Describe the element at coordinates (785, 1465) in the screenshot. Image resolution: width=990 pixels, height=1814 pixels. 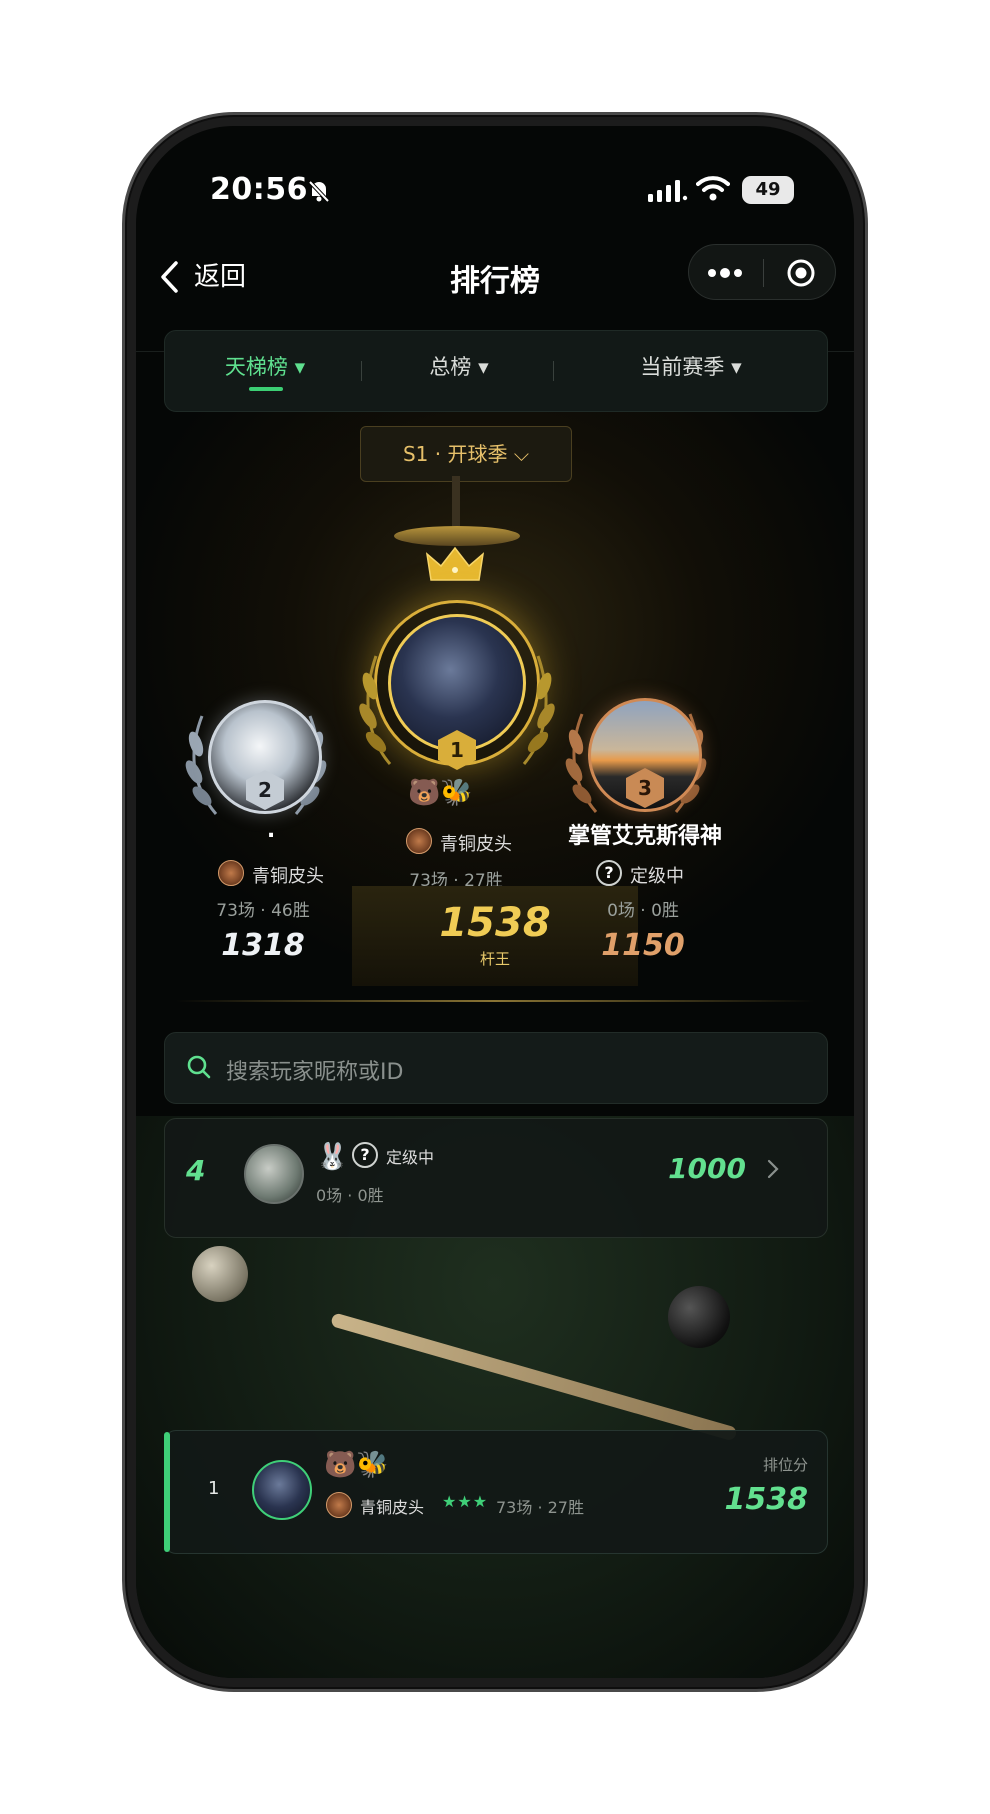
I see `my-score-label: 排位分` at that location.